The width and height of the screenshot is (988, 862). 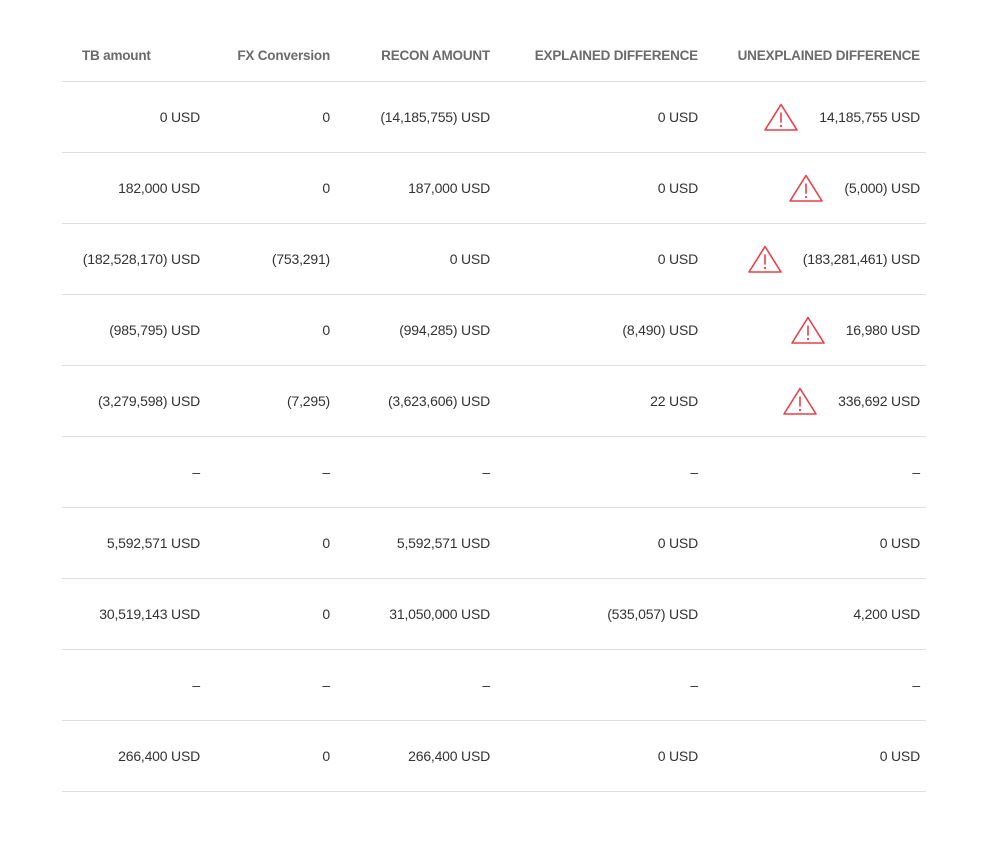 What do you see at coordinates (179, 117) in the screenshot?
I see `cell-tb-amount-value: 0 USD` at bounding box center [179, 117].